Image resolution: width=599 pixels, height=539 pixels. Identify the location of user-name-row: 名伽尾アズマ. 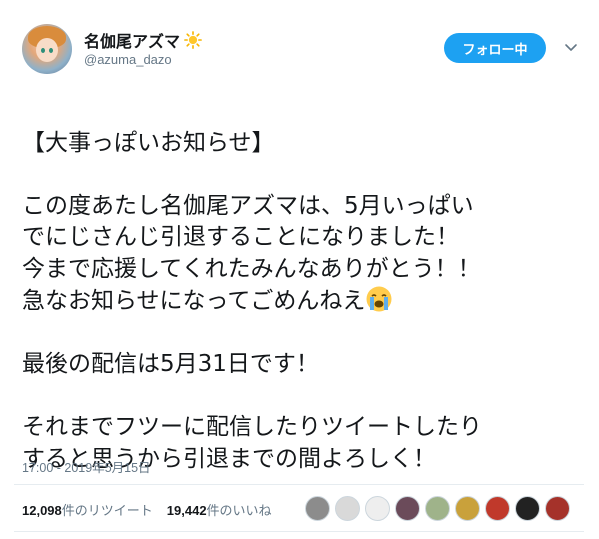
(143, 40).